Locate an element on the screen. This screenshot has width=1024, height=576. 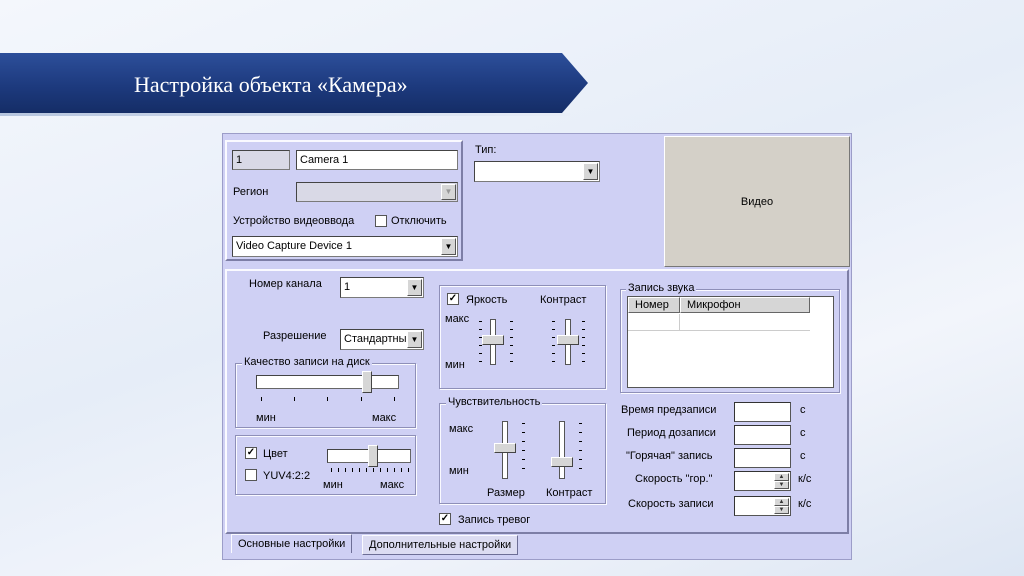
video-label: Видео is located at coordinates (757, 201).